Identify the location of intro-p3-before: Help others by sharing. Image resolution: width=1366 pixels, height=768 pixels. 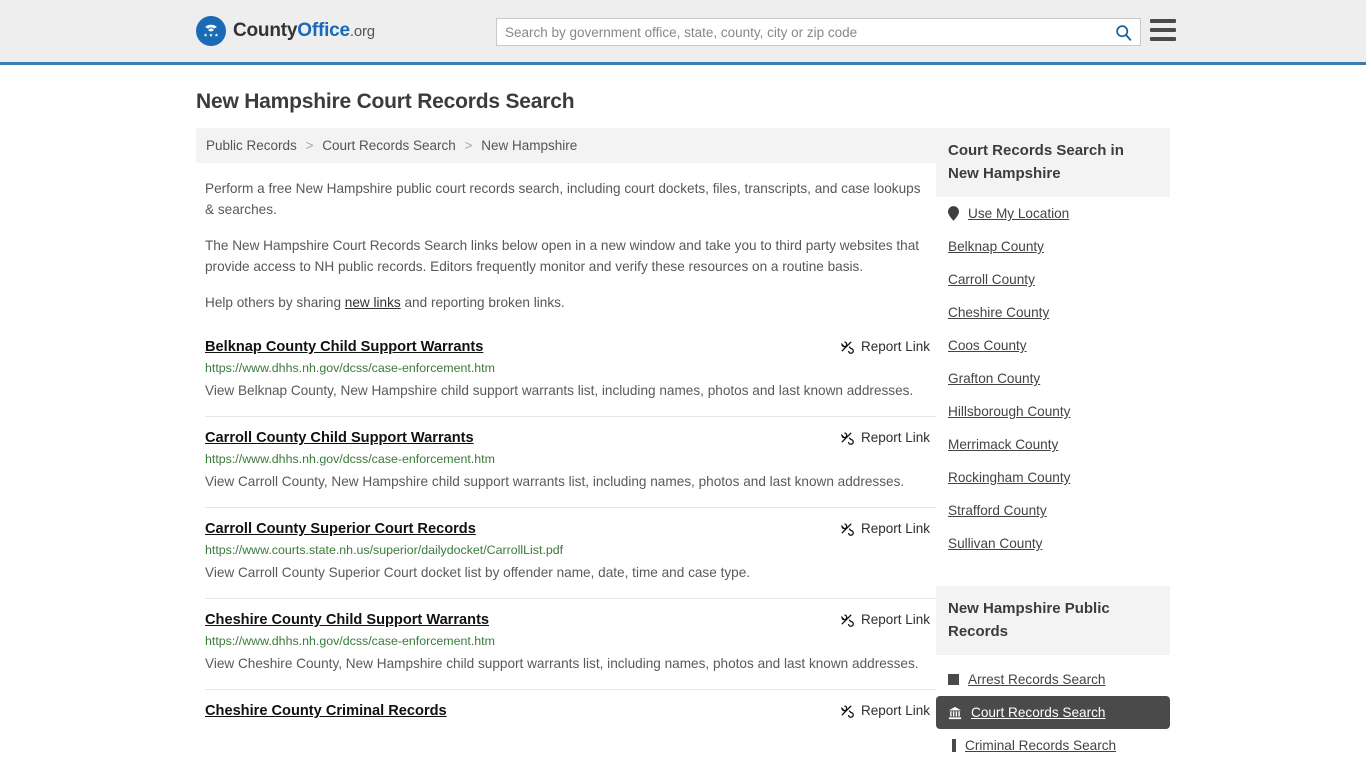
(275, 302).